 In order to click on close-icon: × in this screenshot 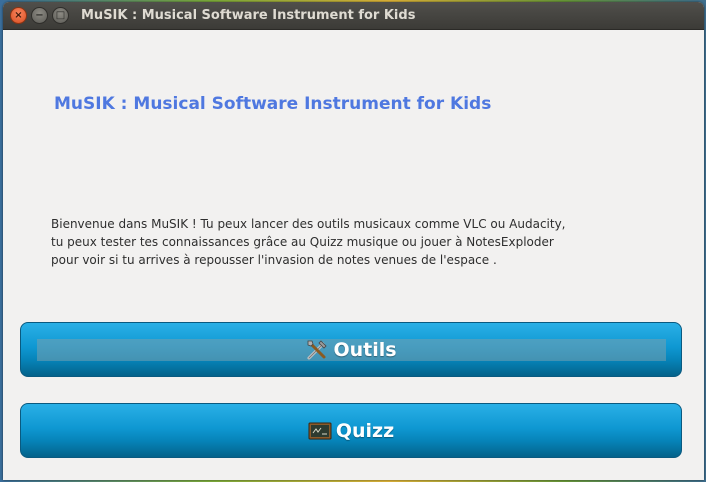, I will do `click(18, 15)`.